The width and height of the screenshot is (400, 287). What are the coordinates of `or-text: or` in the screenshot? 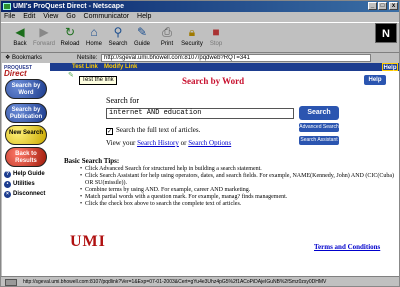 It's located at (183, 143).